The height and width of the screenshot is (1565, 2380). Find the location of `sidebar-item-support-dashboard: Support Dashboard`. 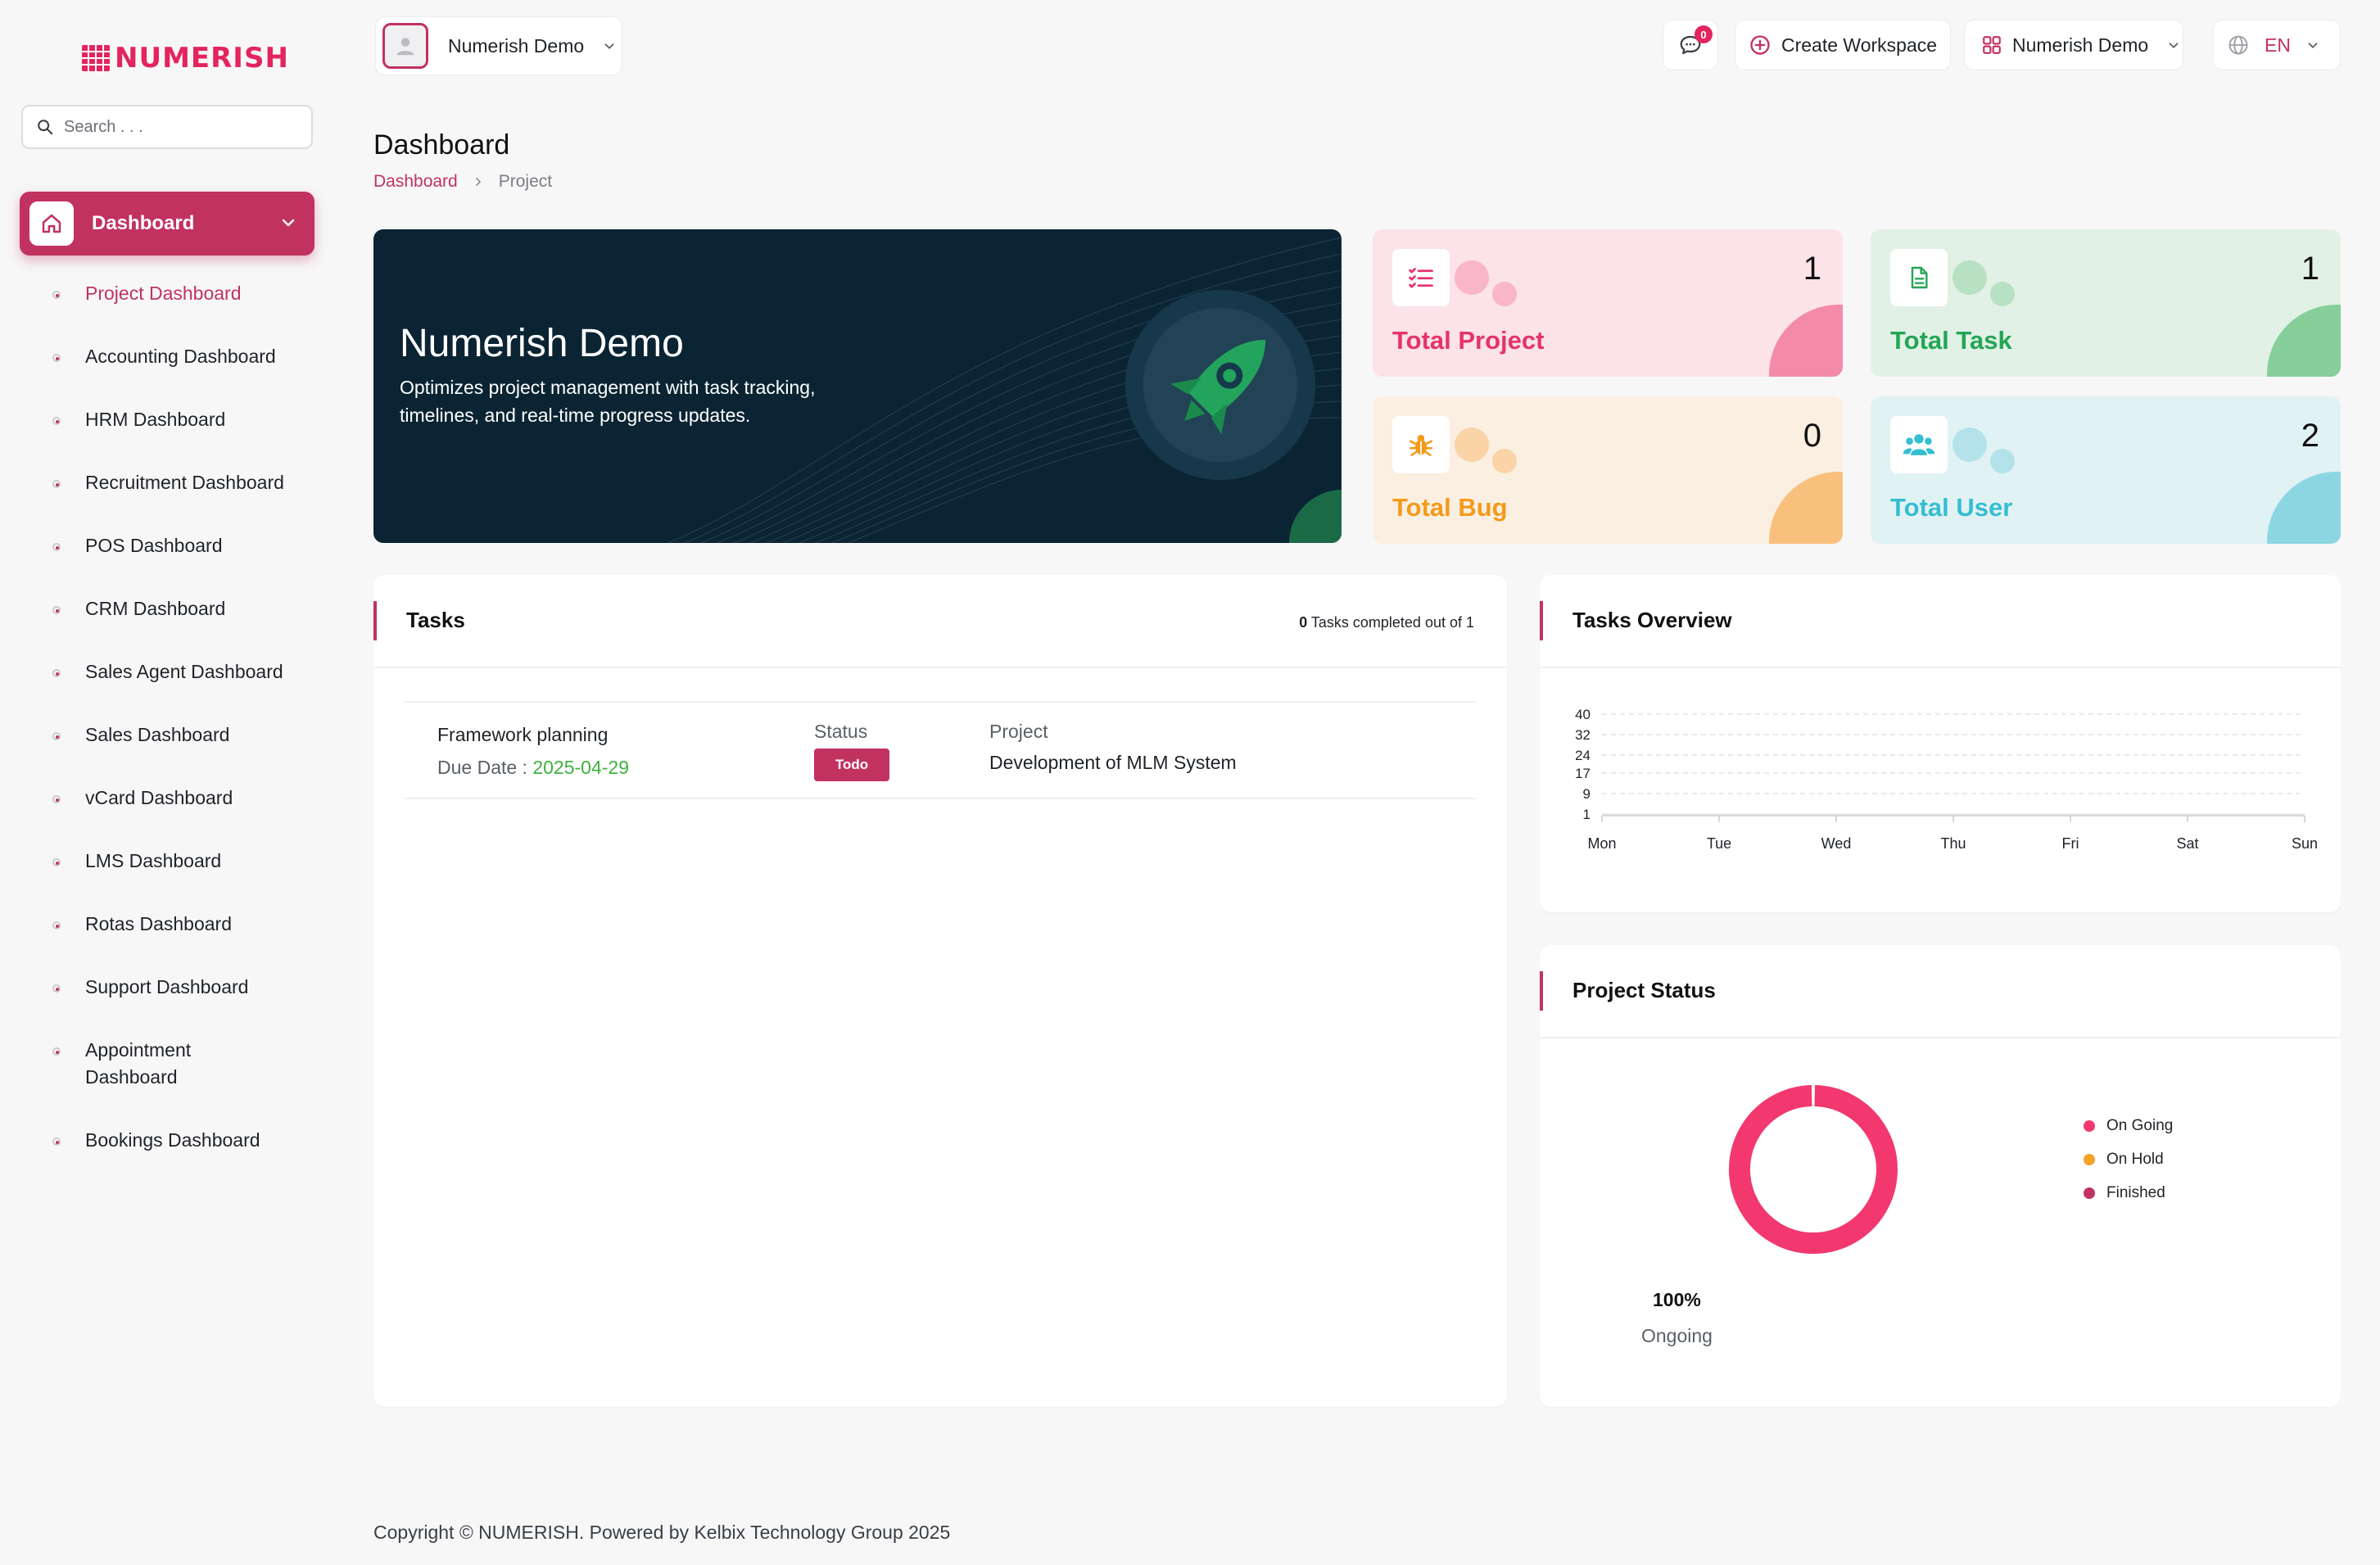

sidebar-item-support-dashboard: Support Dashboard is located at coordinates (168, 1000).